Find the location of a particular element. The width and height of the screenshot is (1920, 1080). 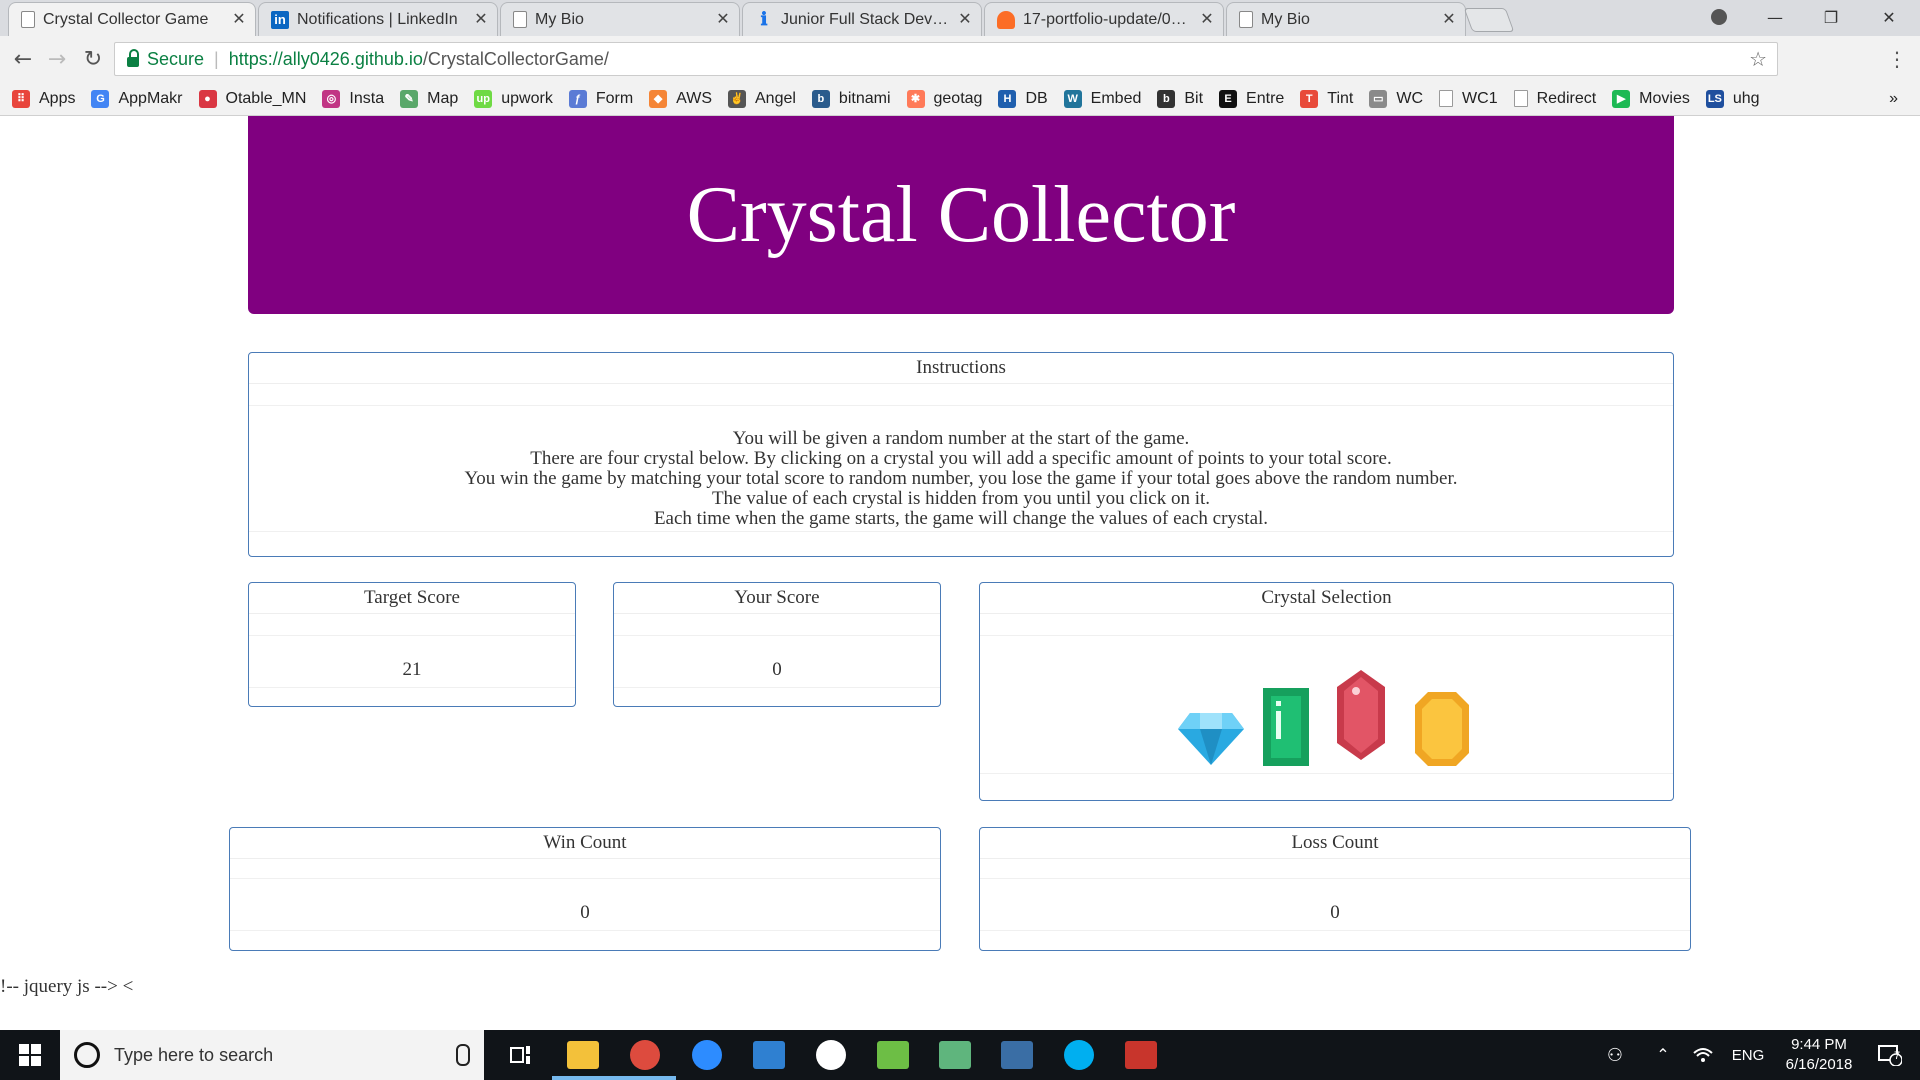

bookmark-uhg: LS uhg is located at coordinates (1732, 98).